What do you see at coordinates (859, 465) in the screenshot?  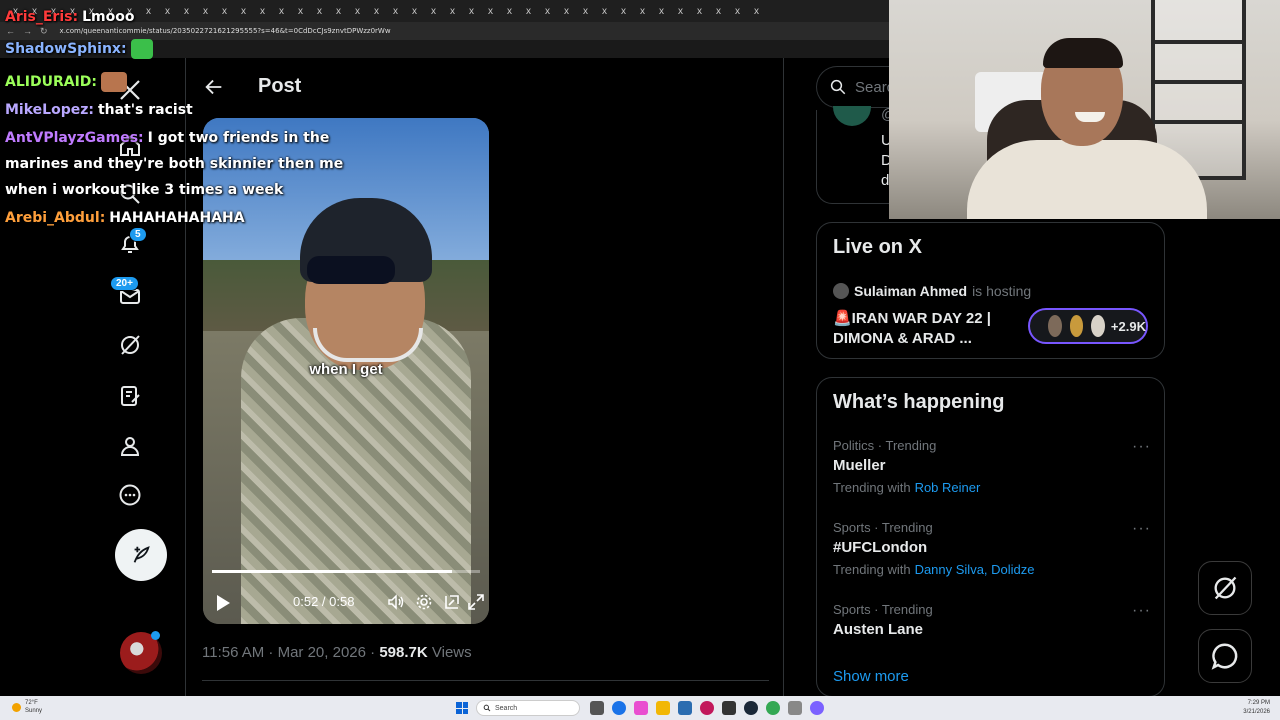 I see `trend-name: Mueller` at bounding box center [859, 465].